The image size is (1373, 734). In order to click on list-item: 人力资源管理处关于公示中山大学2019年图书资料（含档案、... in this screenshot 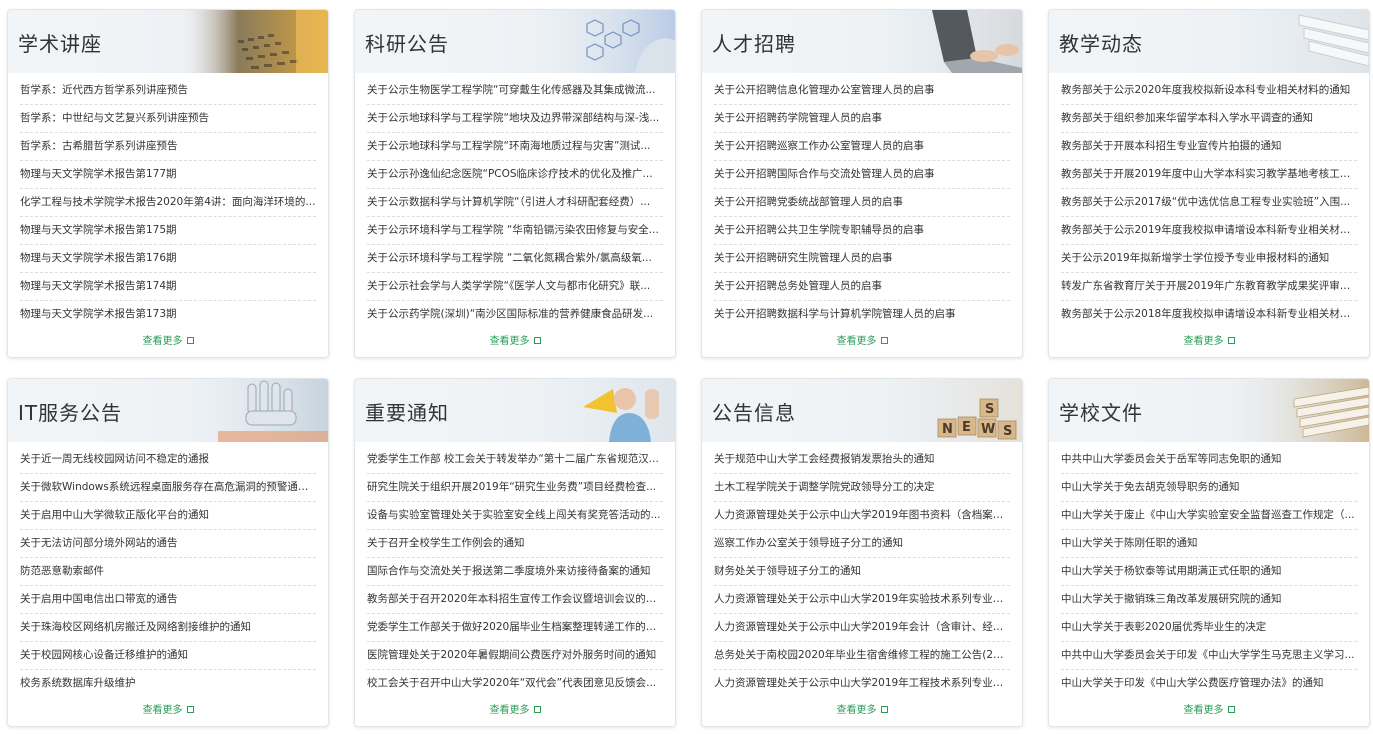, I will do `click(862, 516)`.